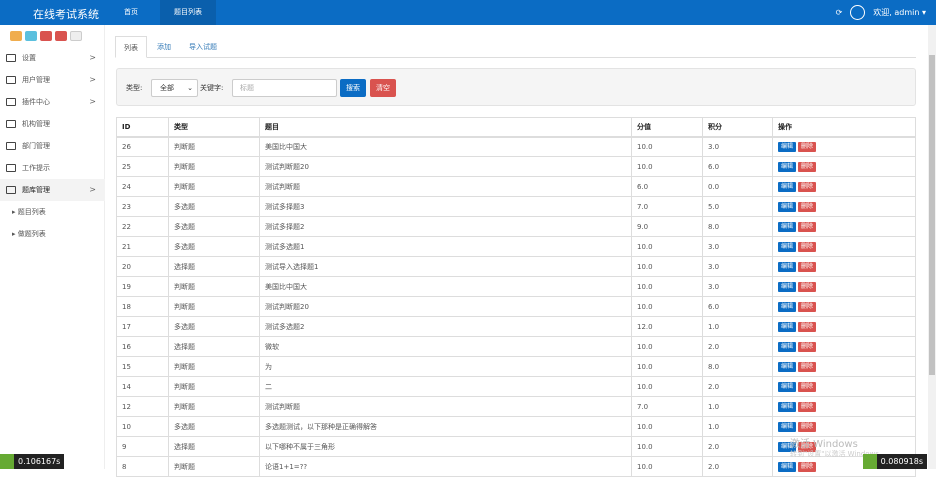  What do you see at coordinates (839, 12) in the screenshot?
I see `refresh-icon: ⟳` at bounding box center [839, 12].